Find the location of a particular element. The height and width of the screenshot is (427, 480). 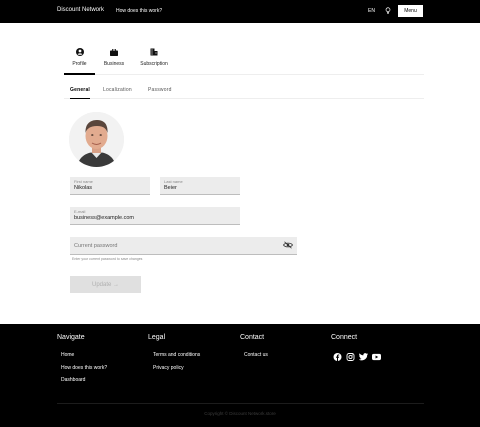

last-name-value: Beier is located at coordinates (200, 188).